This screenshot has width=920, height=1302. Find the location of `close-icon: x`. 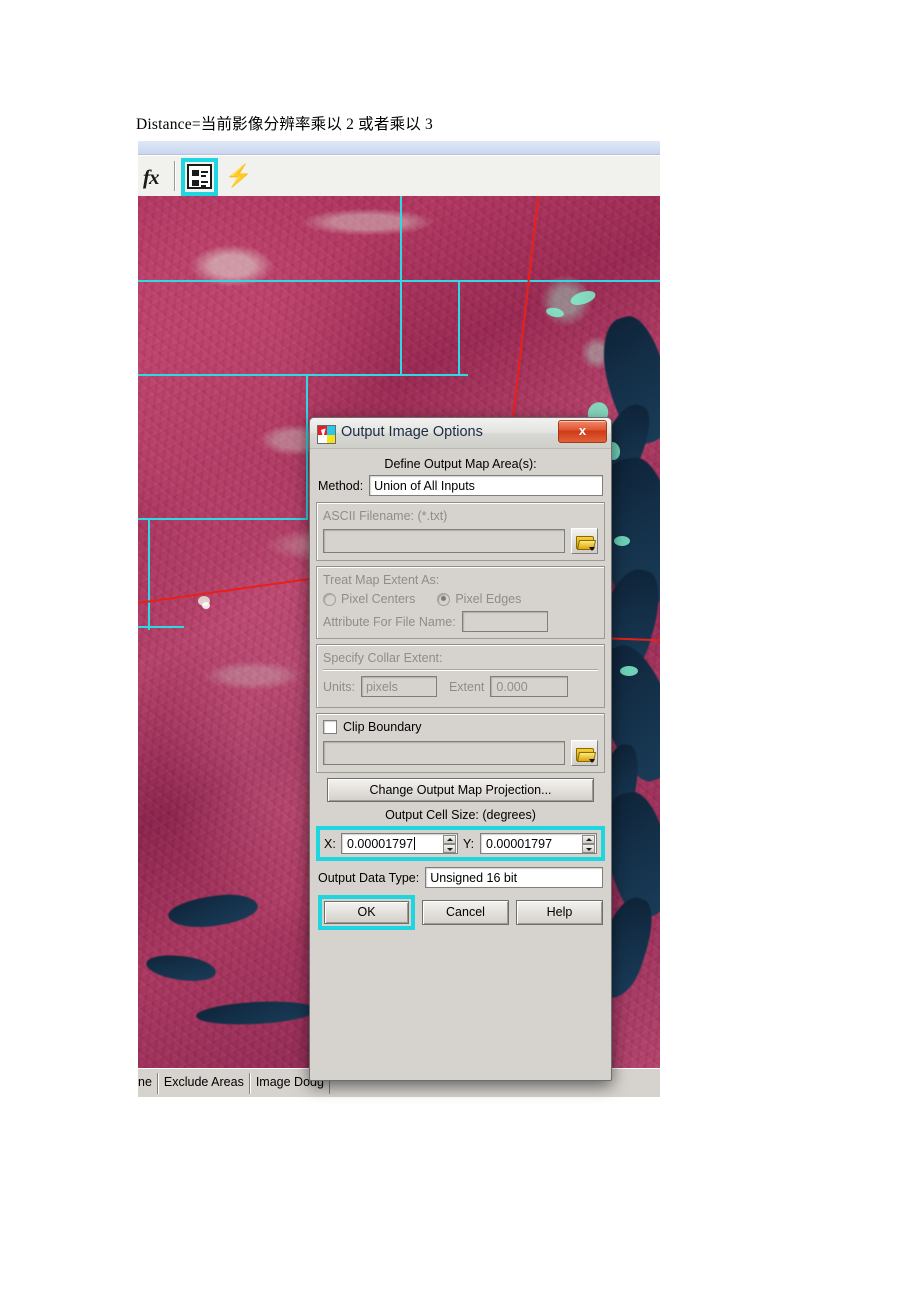

close-icon: x is located at coordinates (582, 431).